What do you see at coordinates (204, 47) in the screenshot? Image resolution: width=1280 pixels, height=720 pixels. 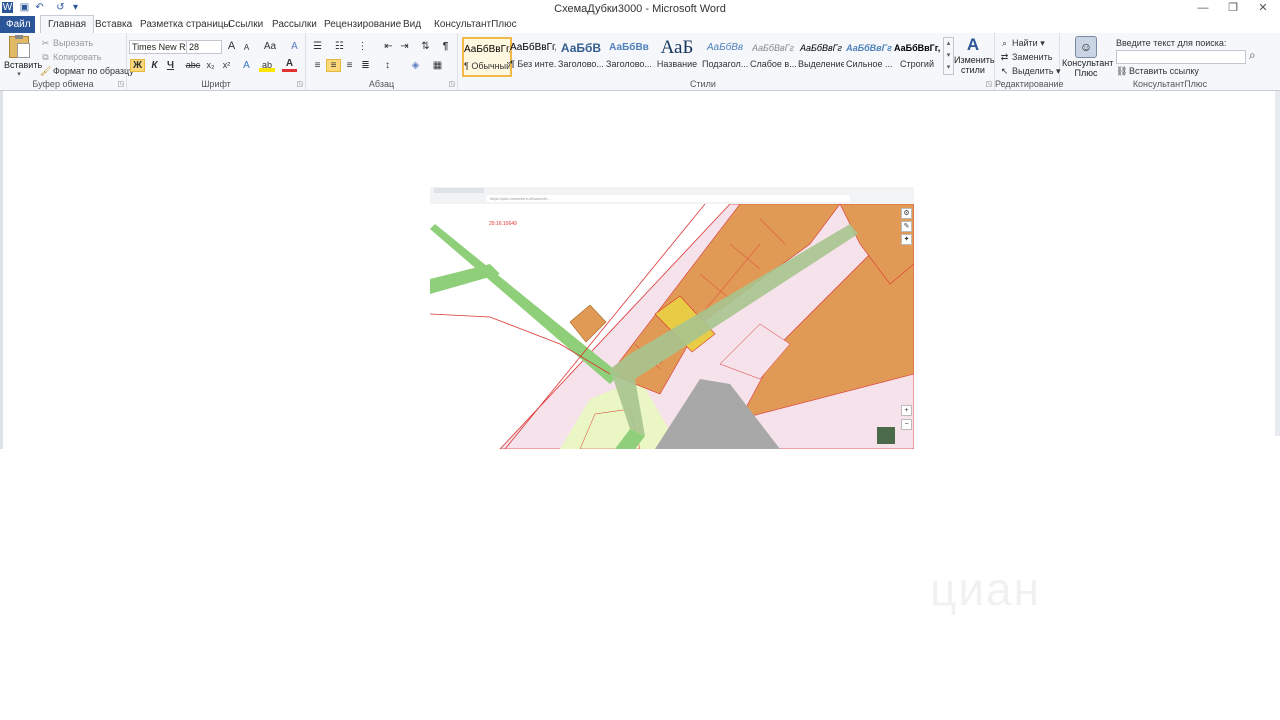 I see `font-size-select: 28` at bounding box center [204, 47].